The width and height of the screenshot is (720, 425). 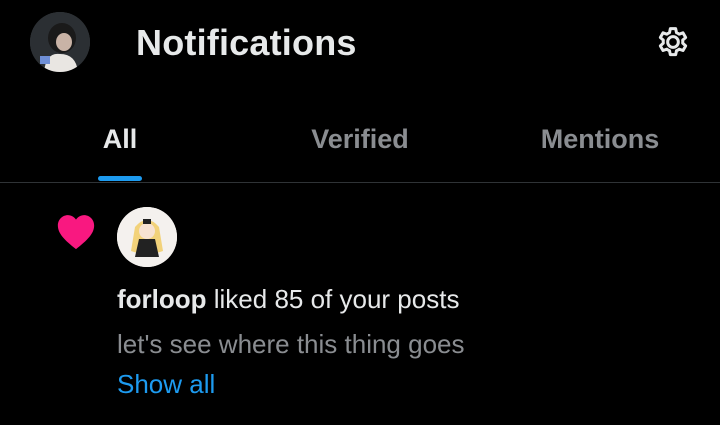 I want to click on user-avatar, so click(x=147, y=237).